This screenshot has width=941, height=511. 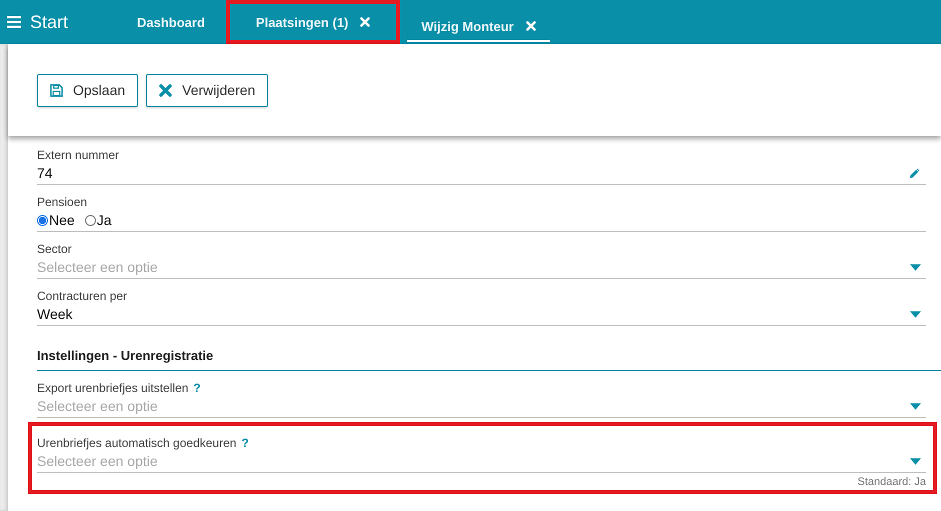 I want to click on delete-button: Verwijderen, so click(x=207, y=90).